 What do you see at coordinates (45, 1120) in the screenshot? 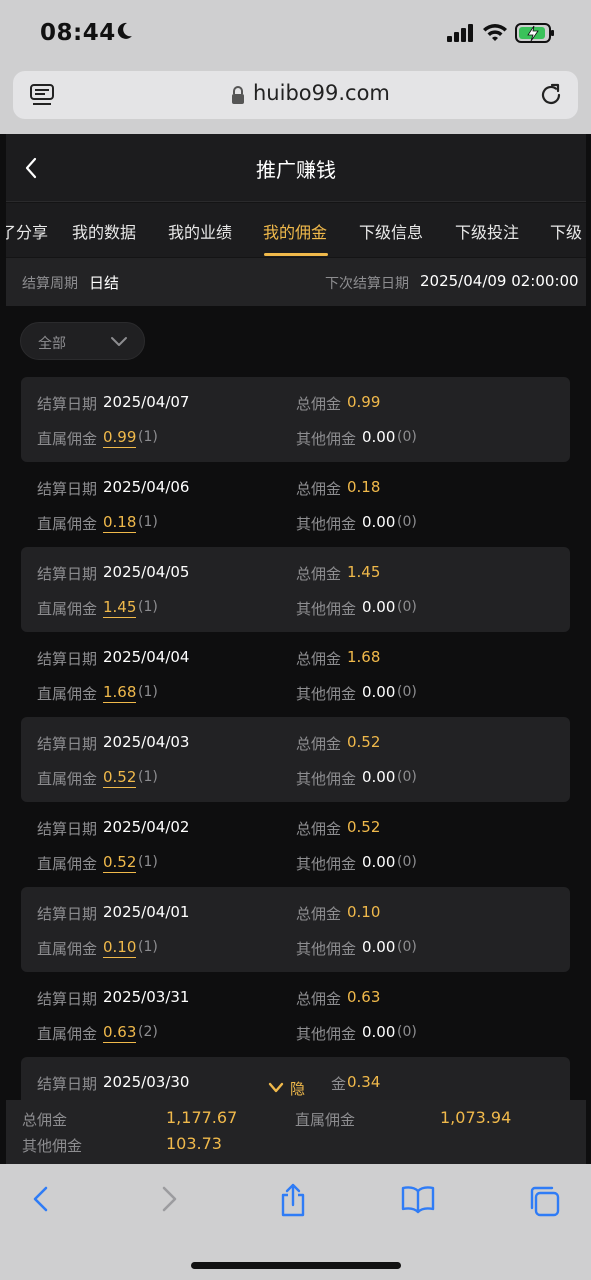
I see `summary-total-label: 总佣金` at bounding box center [45, 1120].